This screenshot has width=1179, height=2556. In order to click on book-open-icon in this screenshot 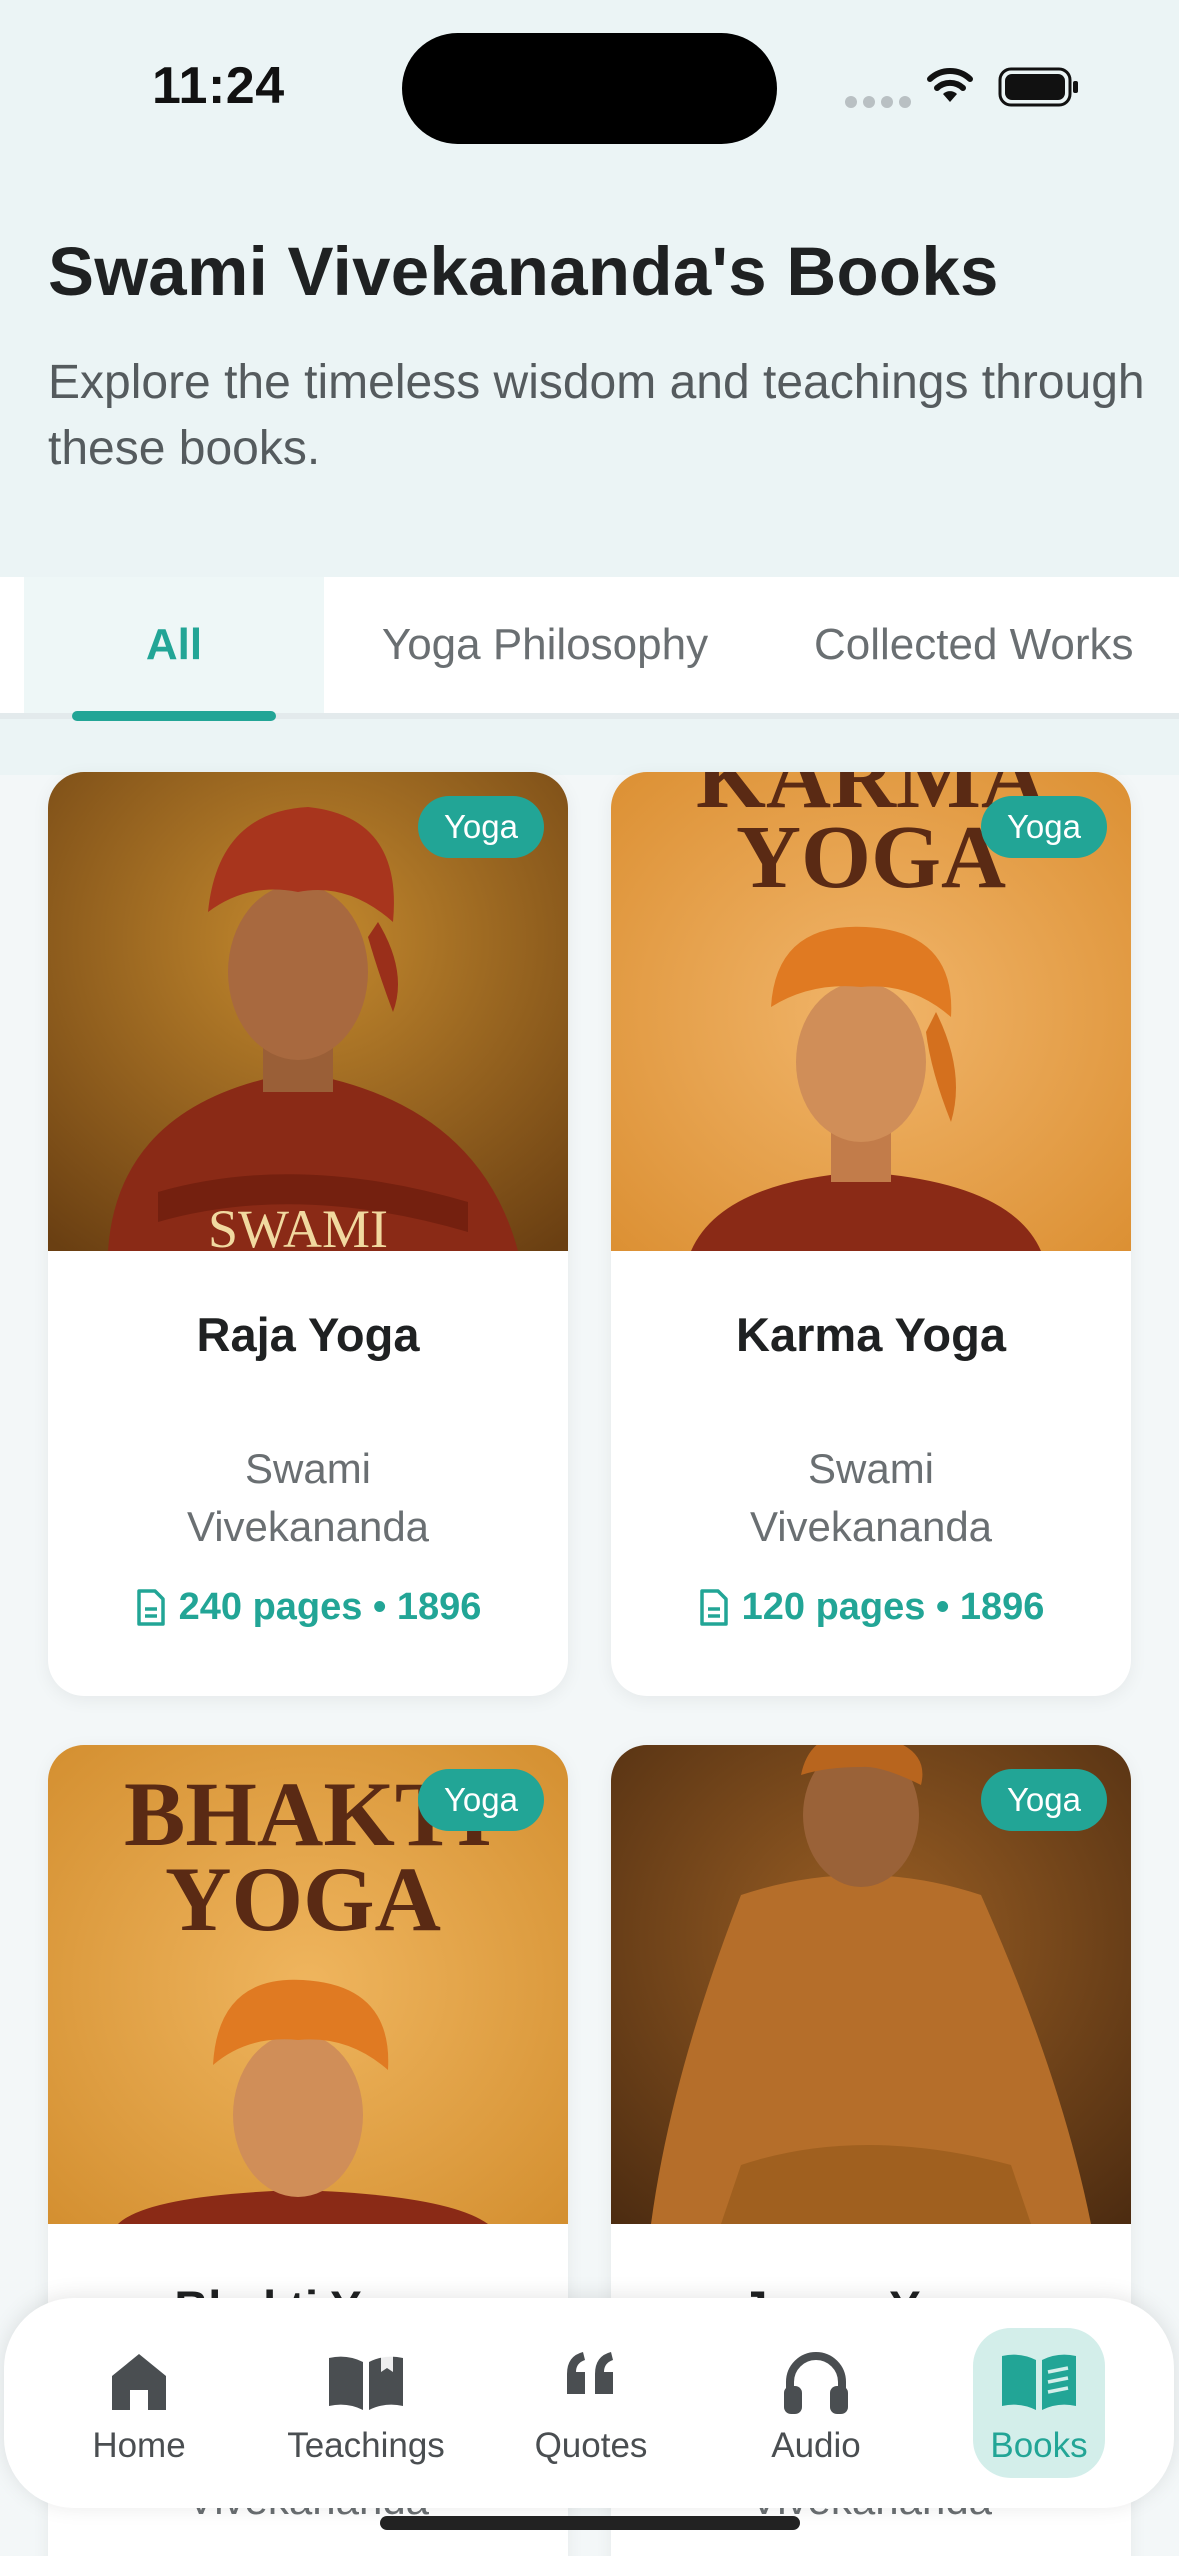, I will do `click(366, 2382)`.